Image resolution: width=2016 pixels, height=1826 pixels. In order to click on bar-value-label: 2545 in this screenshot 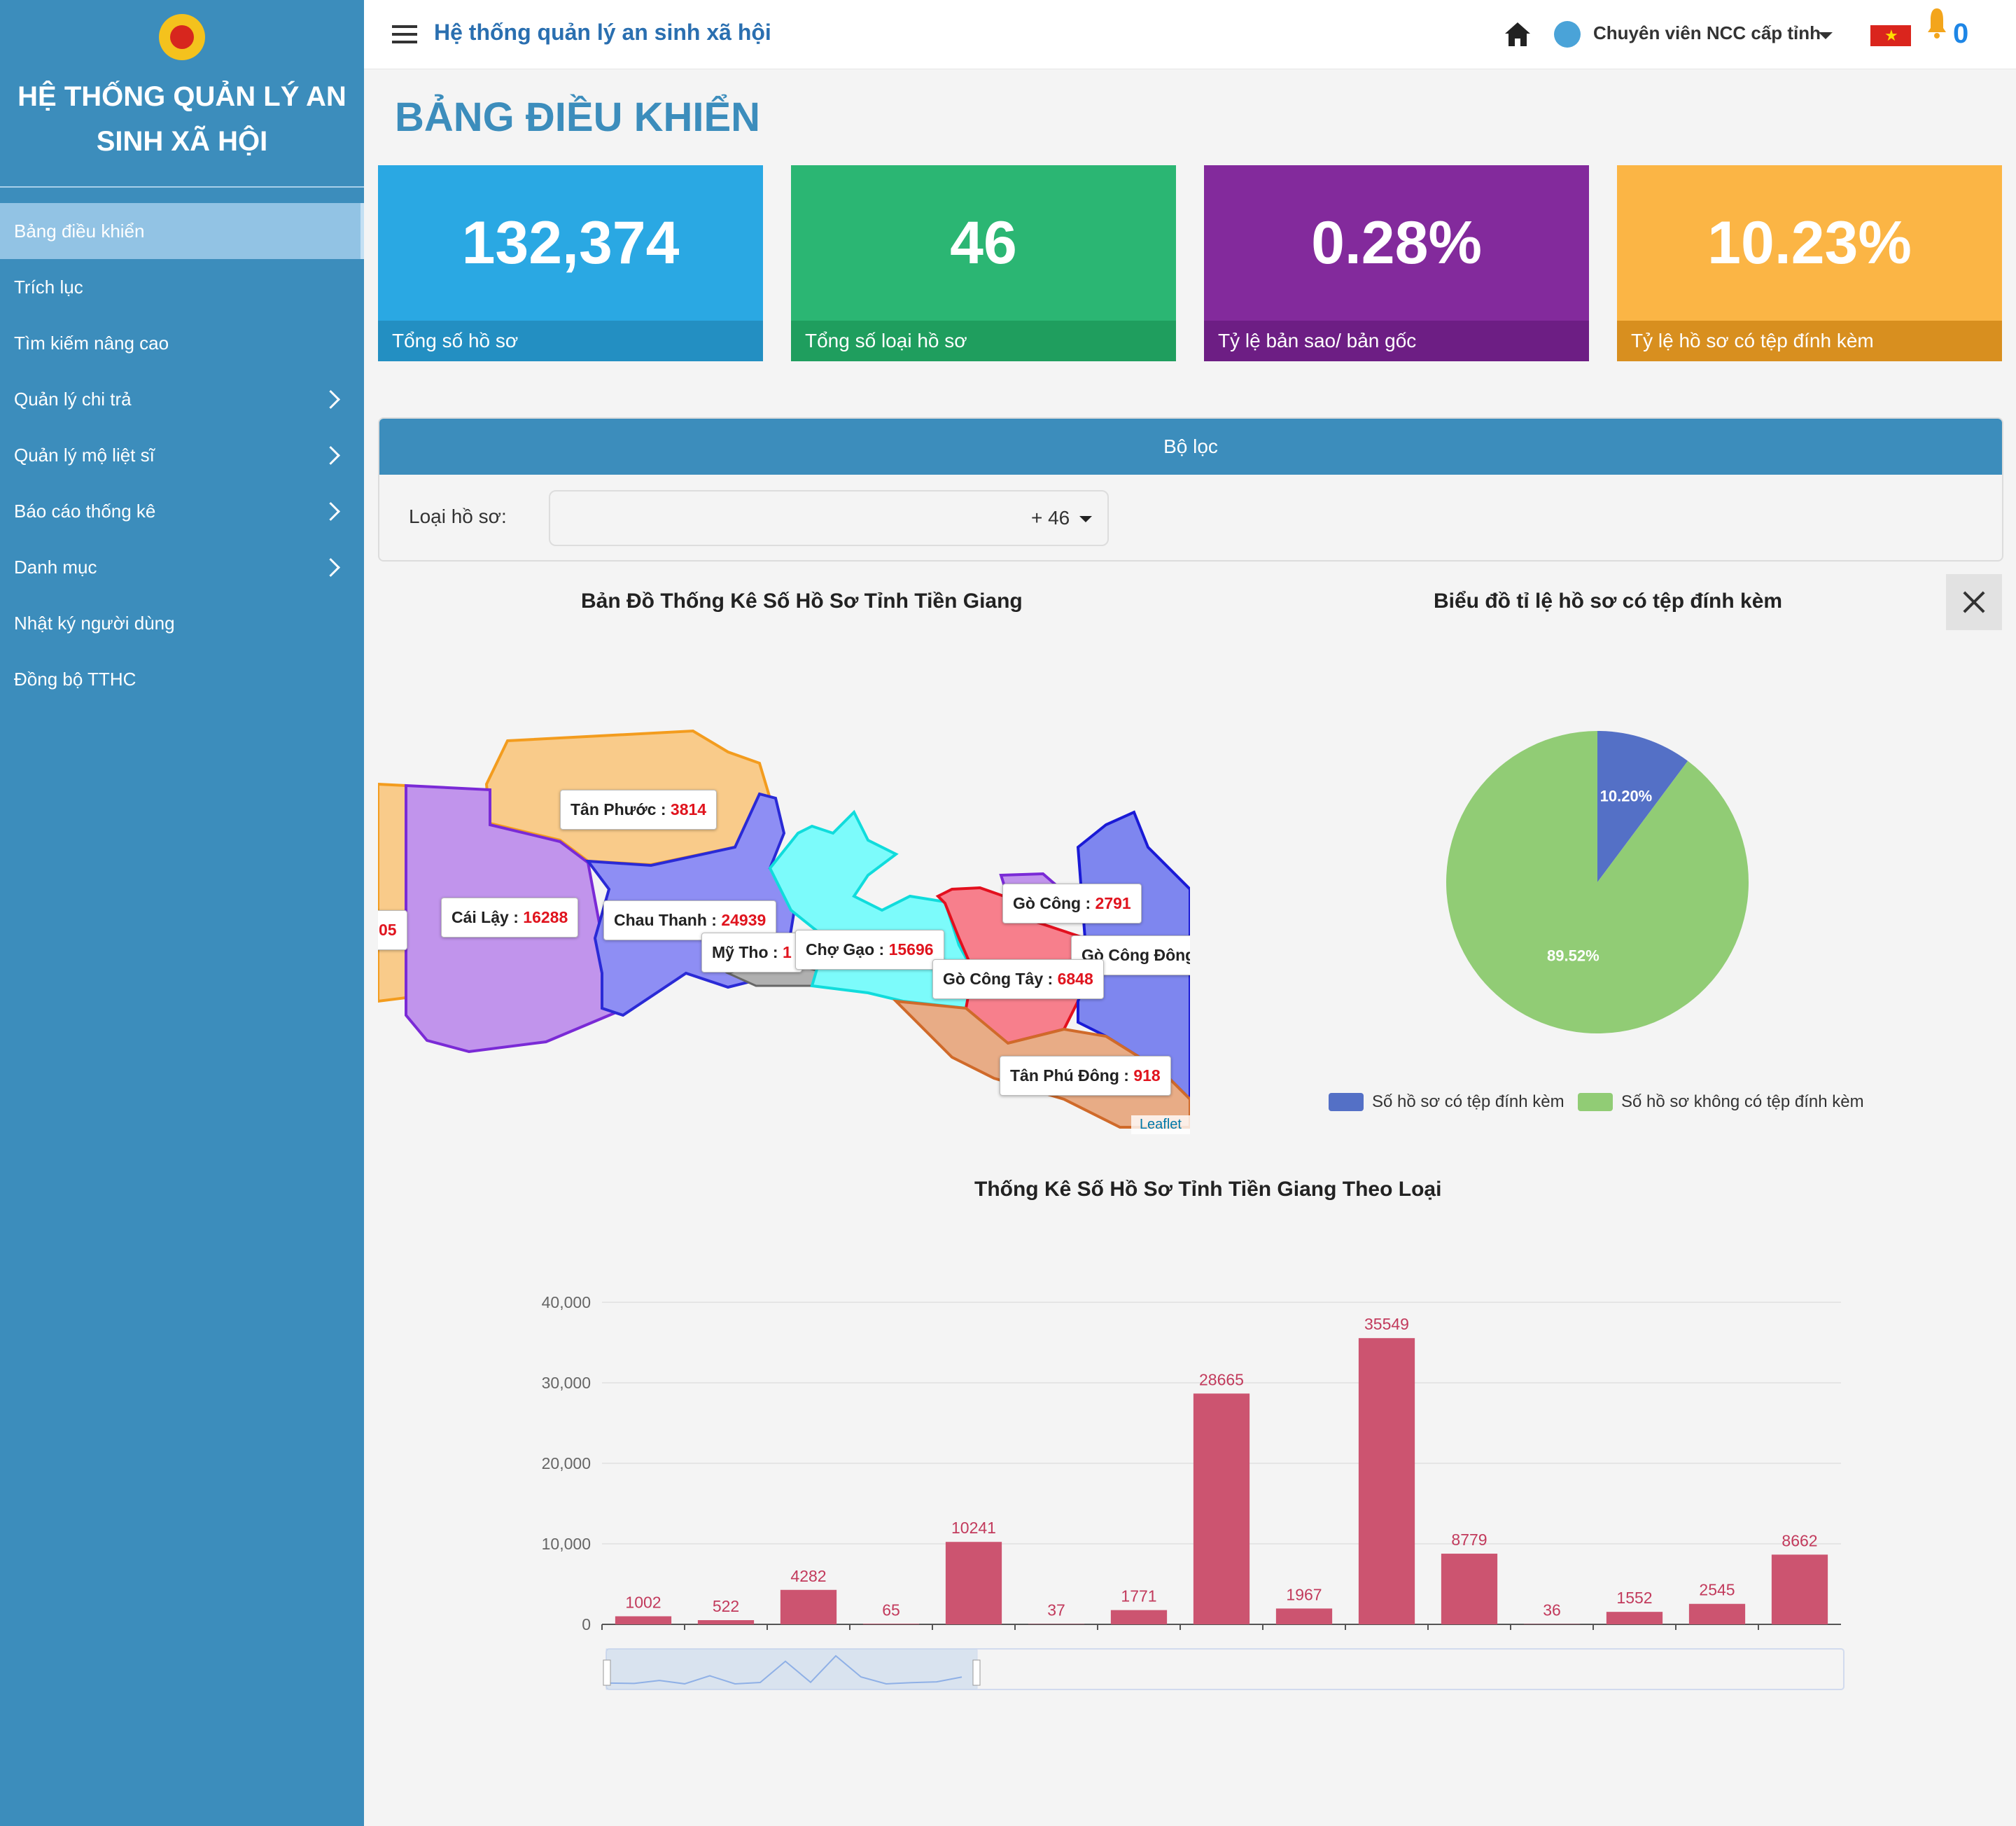, I will do `click(1717, 1590)`.